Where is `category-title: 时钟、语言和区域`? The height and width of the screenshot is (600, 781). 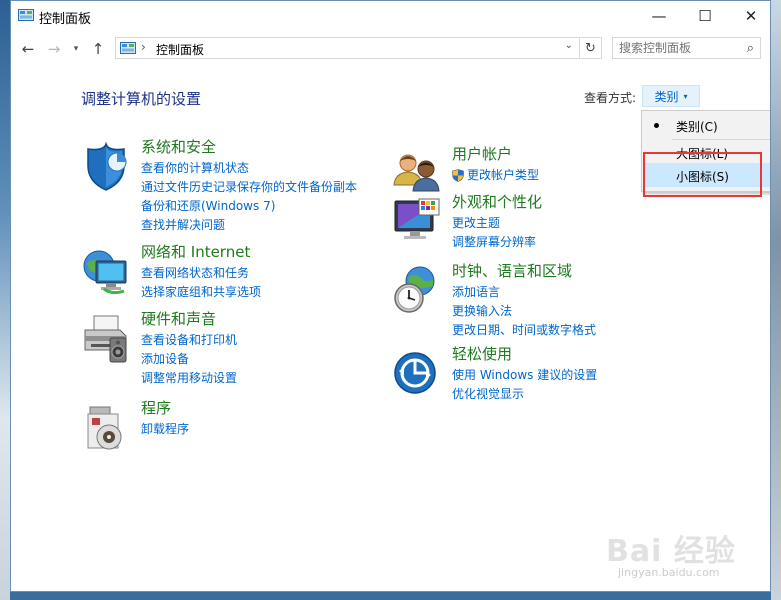
category-title: 时钟、语言和区域 is located at coordinates (512, 270).